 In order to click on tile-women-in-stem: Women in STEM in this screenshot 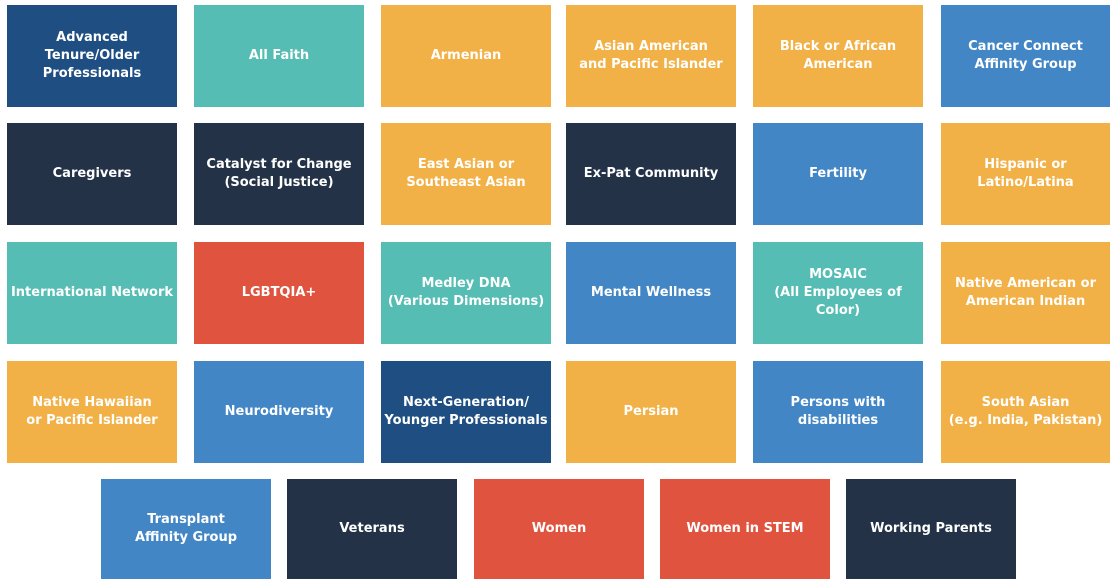, I will do `click(745, 529)`.